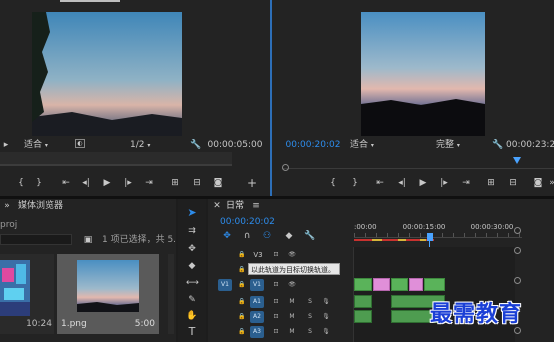  Describe the element at coordinates (257, 332) in the screenshot. I see `track-target-a3: A3` at that location.